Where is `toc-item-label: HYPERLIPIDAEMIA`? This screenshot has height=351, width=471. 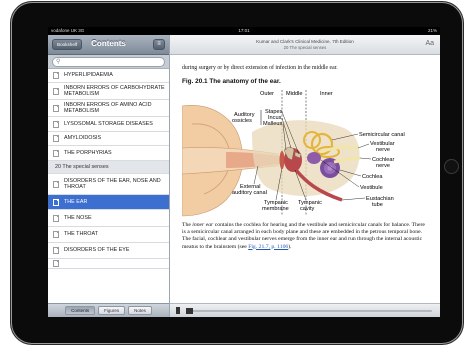
toc-item-label: HYPERLIPIDAEMIA is located at coordinates (88, 75).